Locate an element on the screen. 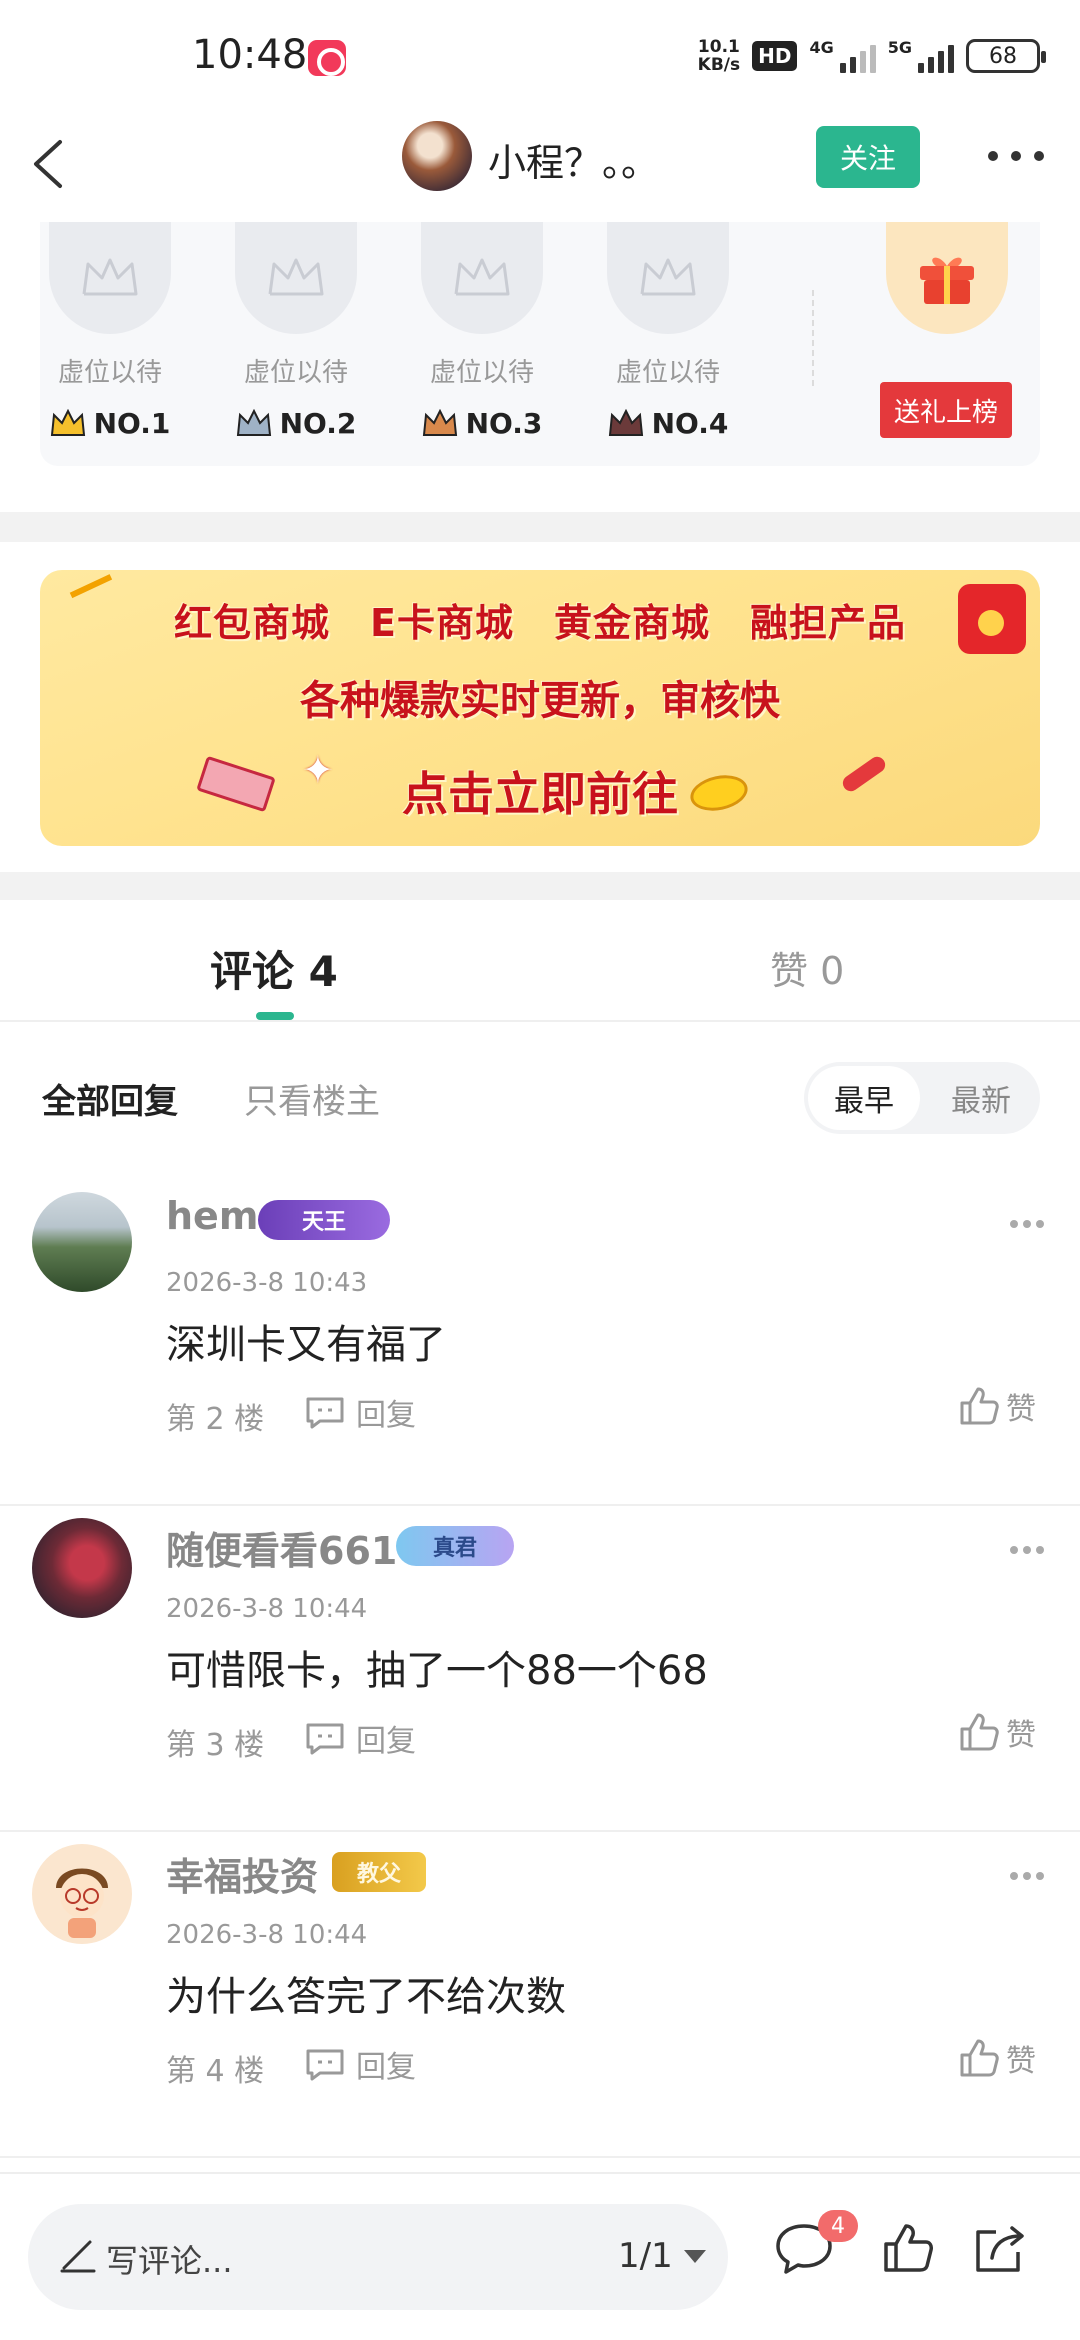 The image size is (1080, 2340). back-arrow-icon is located at coordinates (52, 164).